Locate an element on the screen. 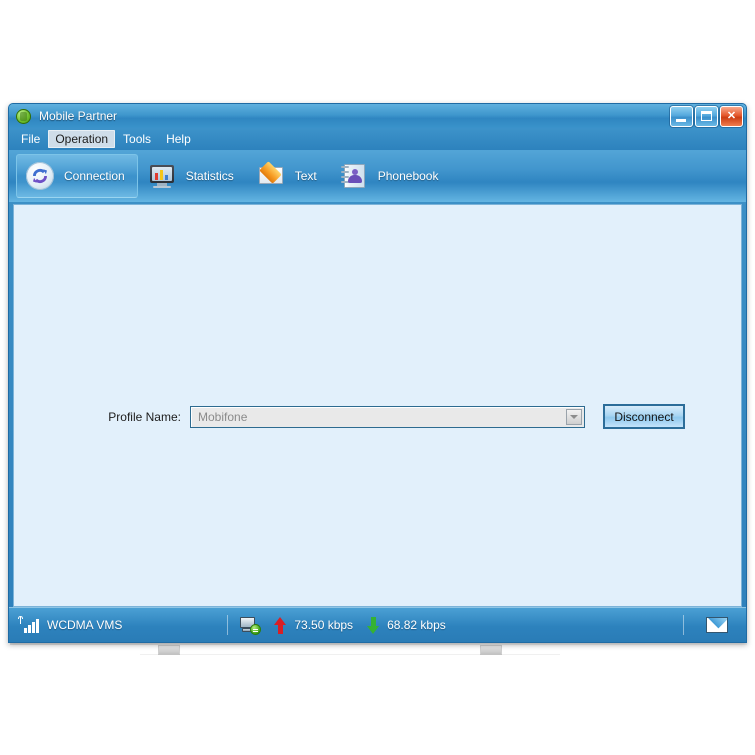 The width and height of the screenshot is (755, 755). minimize-button is located at coordinates (681, 116).